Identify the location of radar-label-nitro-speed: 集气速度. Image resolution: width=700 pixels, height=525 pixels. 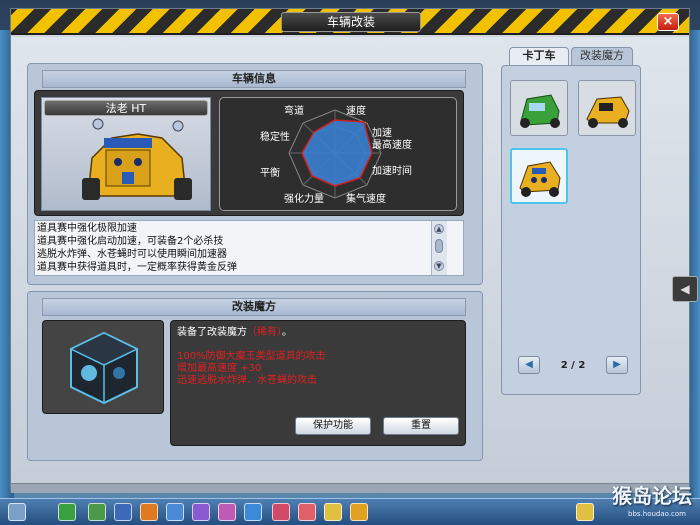
(366, 199).